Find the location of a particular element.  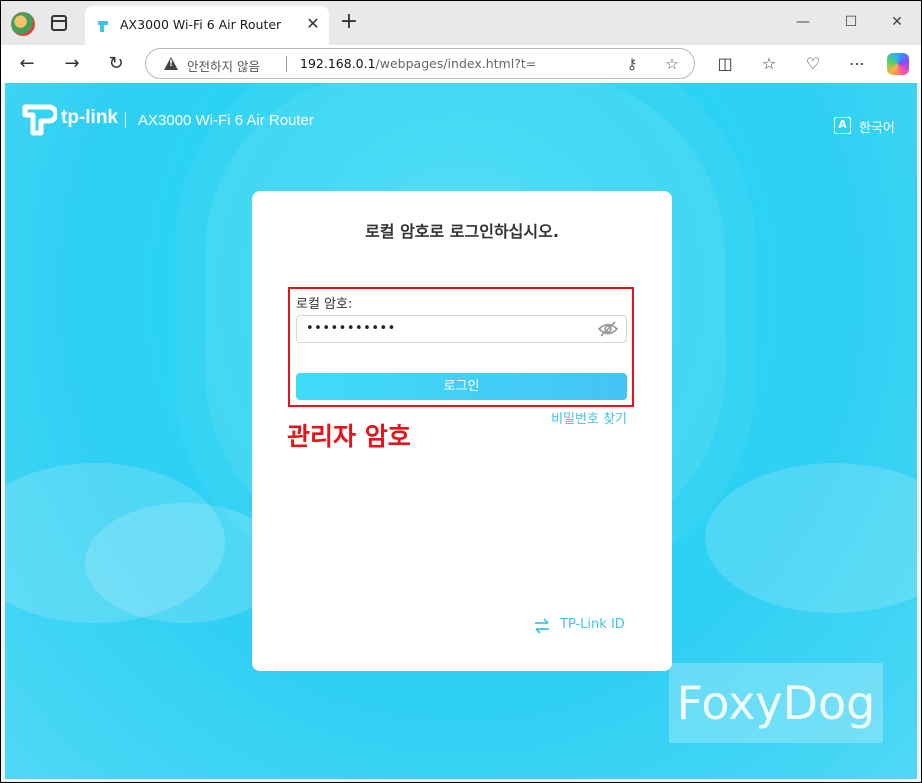

watermark: FoxyDog is located at coordinates (776, 703).